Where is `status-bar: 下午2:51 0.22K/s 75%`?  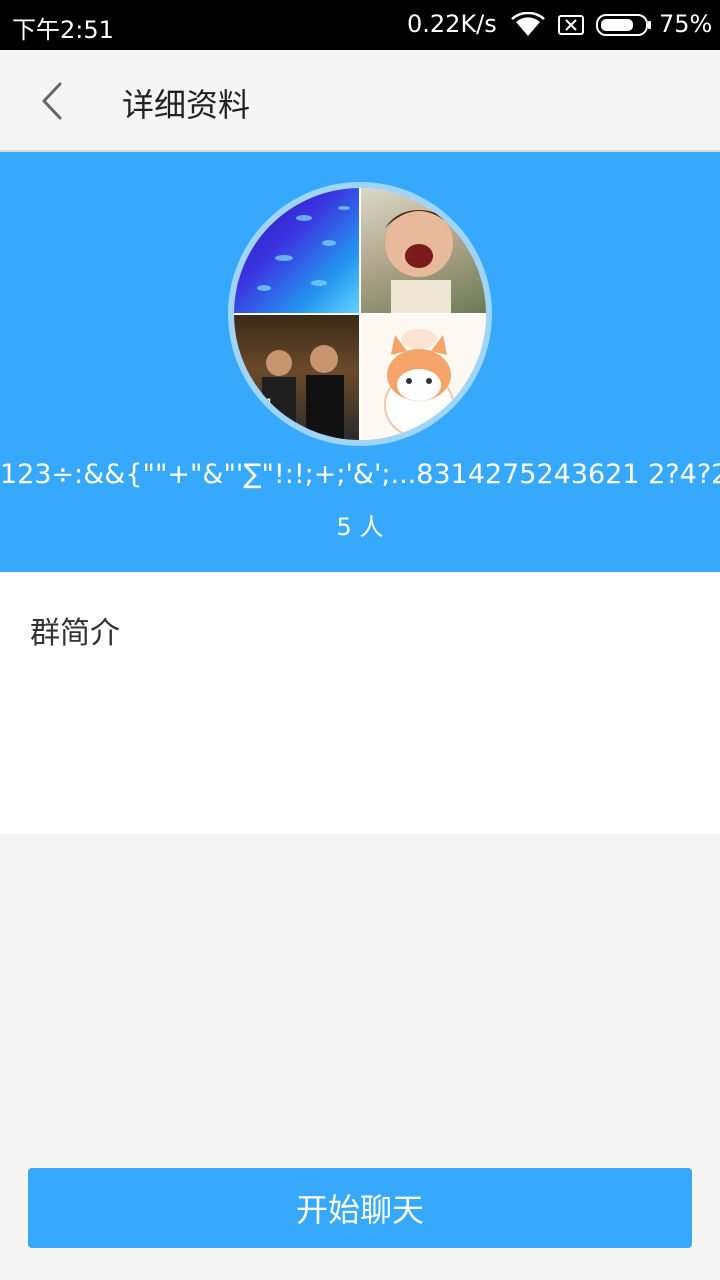
status-bar: 下午2:51 0.22K/s 75% is located at coordinates (360, 25).